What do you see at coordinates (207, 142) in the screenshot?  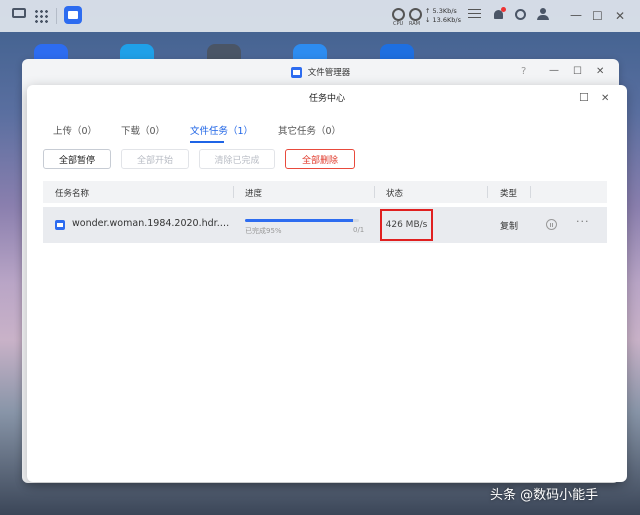 I see `active-tab-indicator` at bounding box center [207, 142].